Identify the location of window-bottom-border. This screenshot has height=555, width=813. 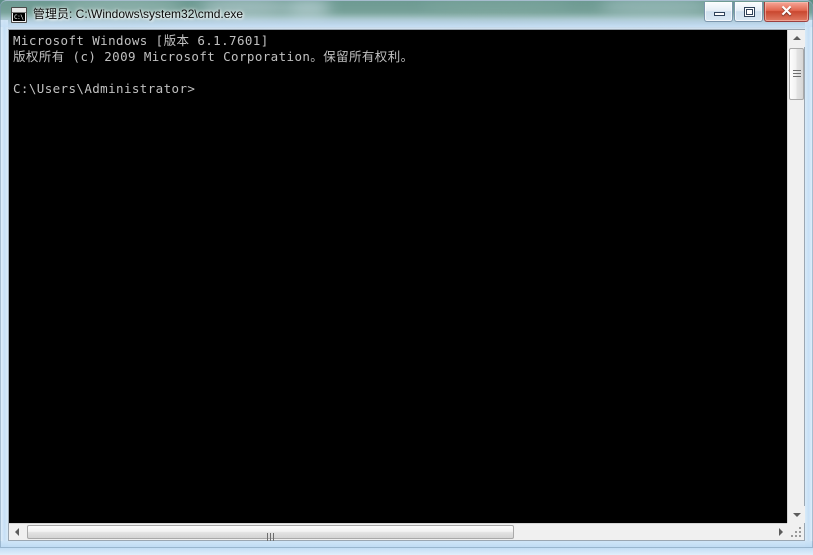
(406, 548).